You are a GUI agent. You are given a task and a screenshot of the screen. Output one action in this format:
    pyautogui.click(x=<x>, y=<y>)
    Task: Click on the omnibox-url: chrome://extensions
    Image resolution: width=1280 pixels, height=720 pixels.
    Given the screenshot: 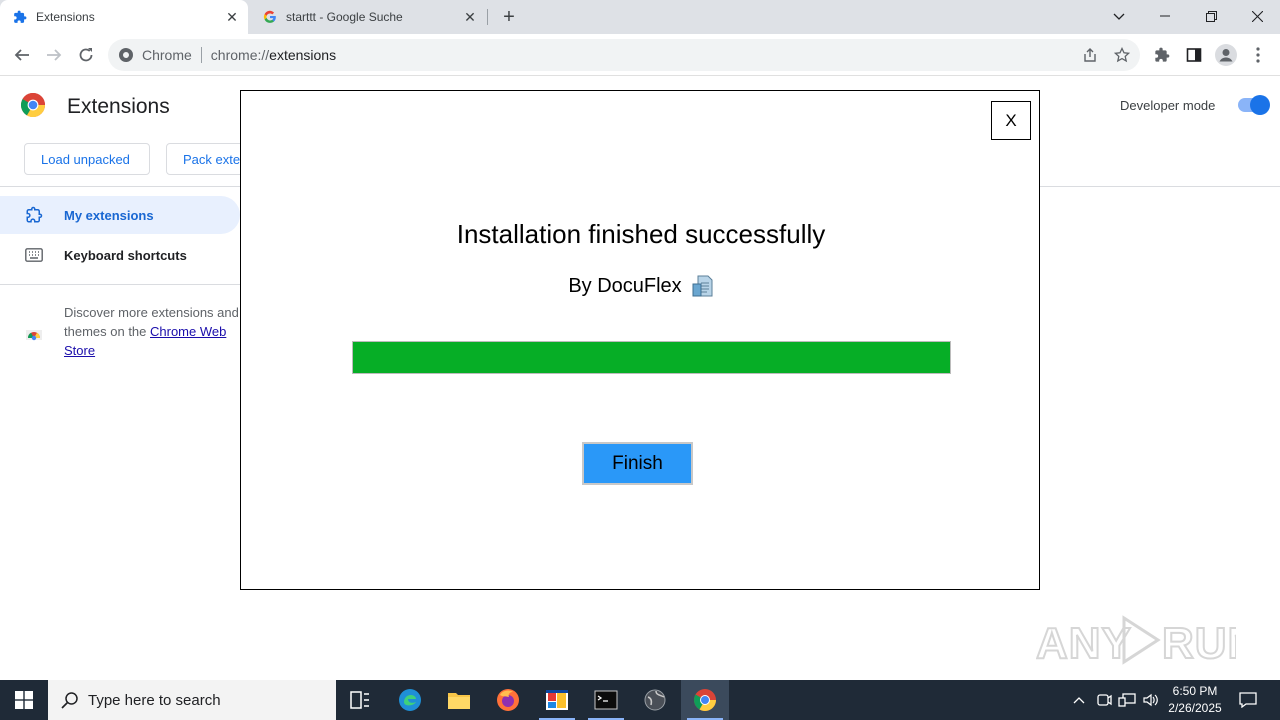 What is the action you would take?
    pyautogui.click(x=273, y=55)
    